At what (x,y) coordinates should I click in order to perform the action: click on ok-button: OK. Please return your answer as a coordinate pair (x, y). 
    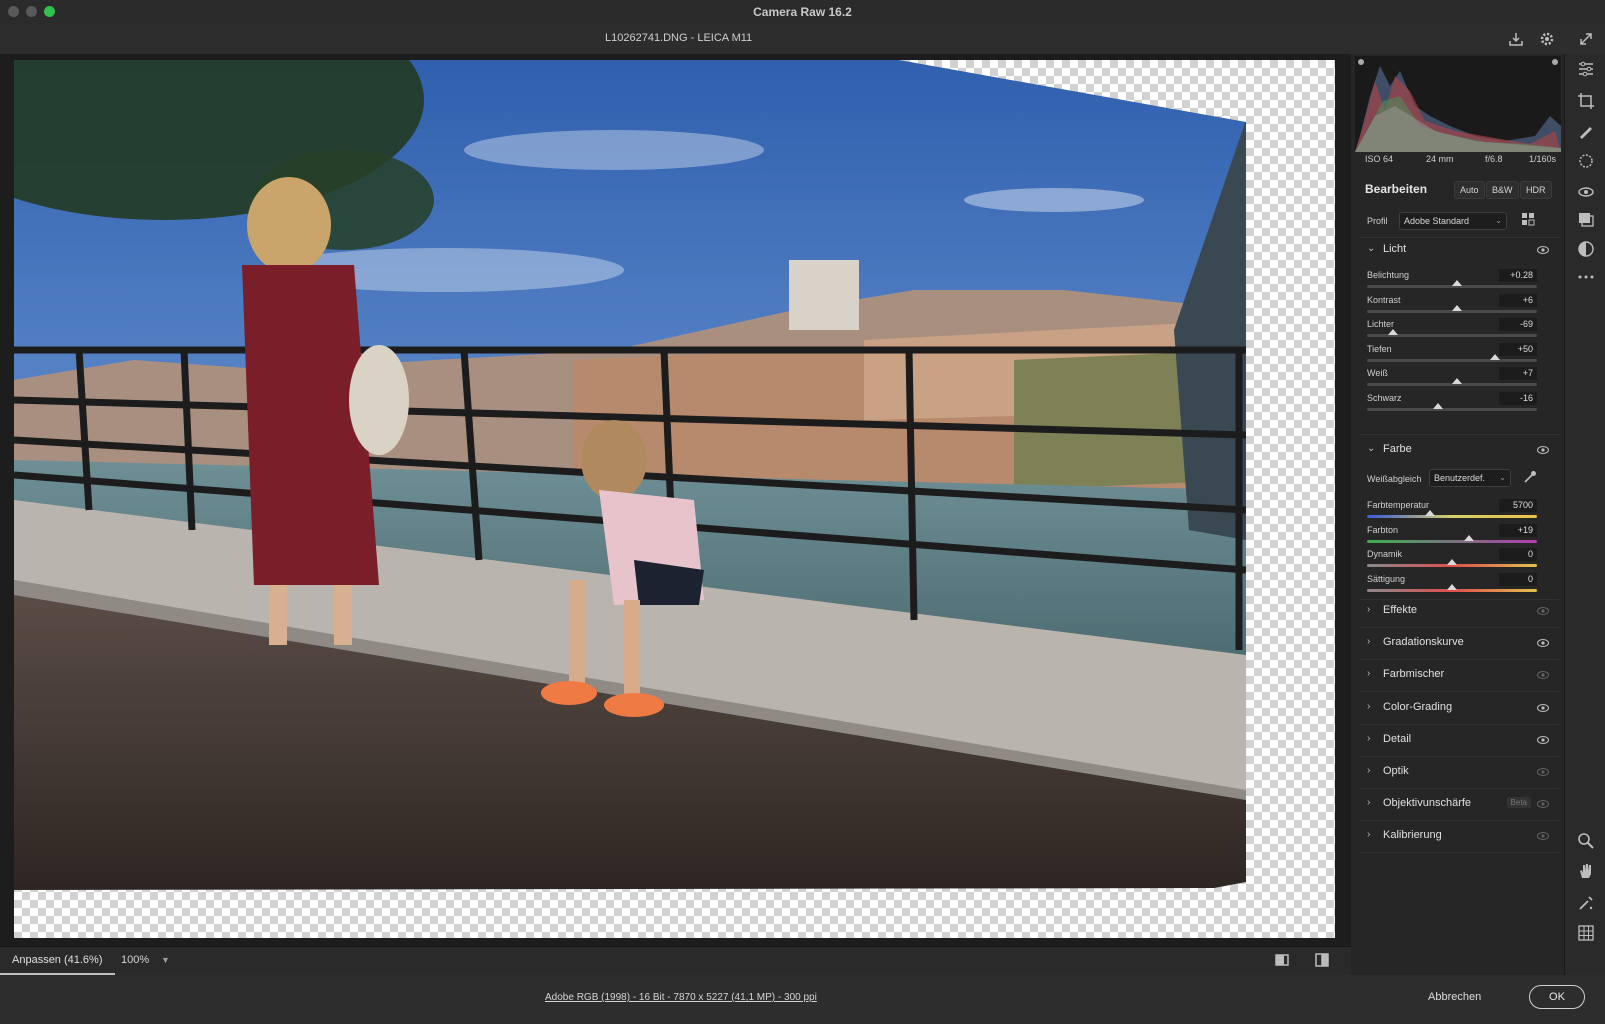
    Looking at the image, I should click on (1557, 997).